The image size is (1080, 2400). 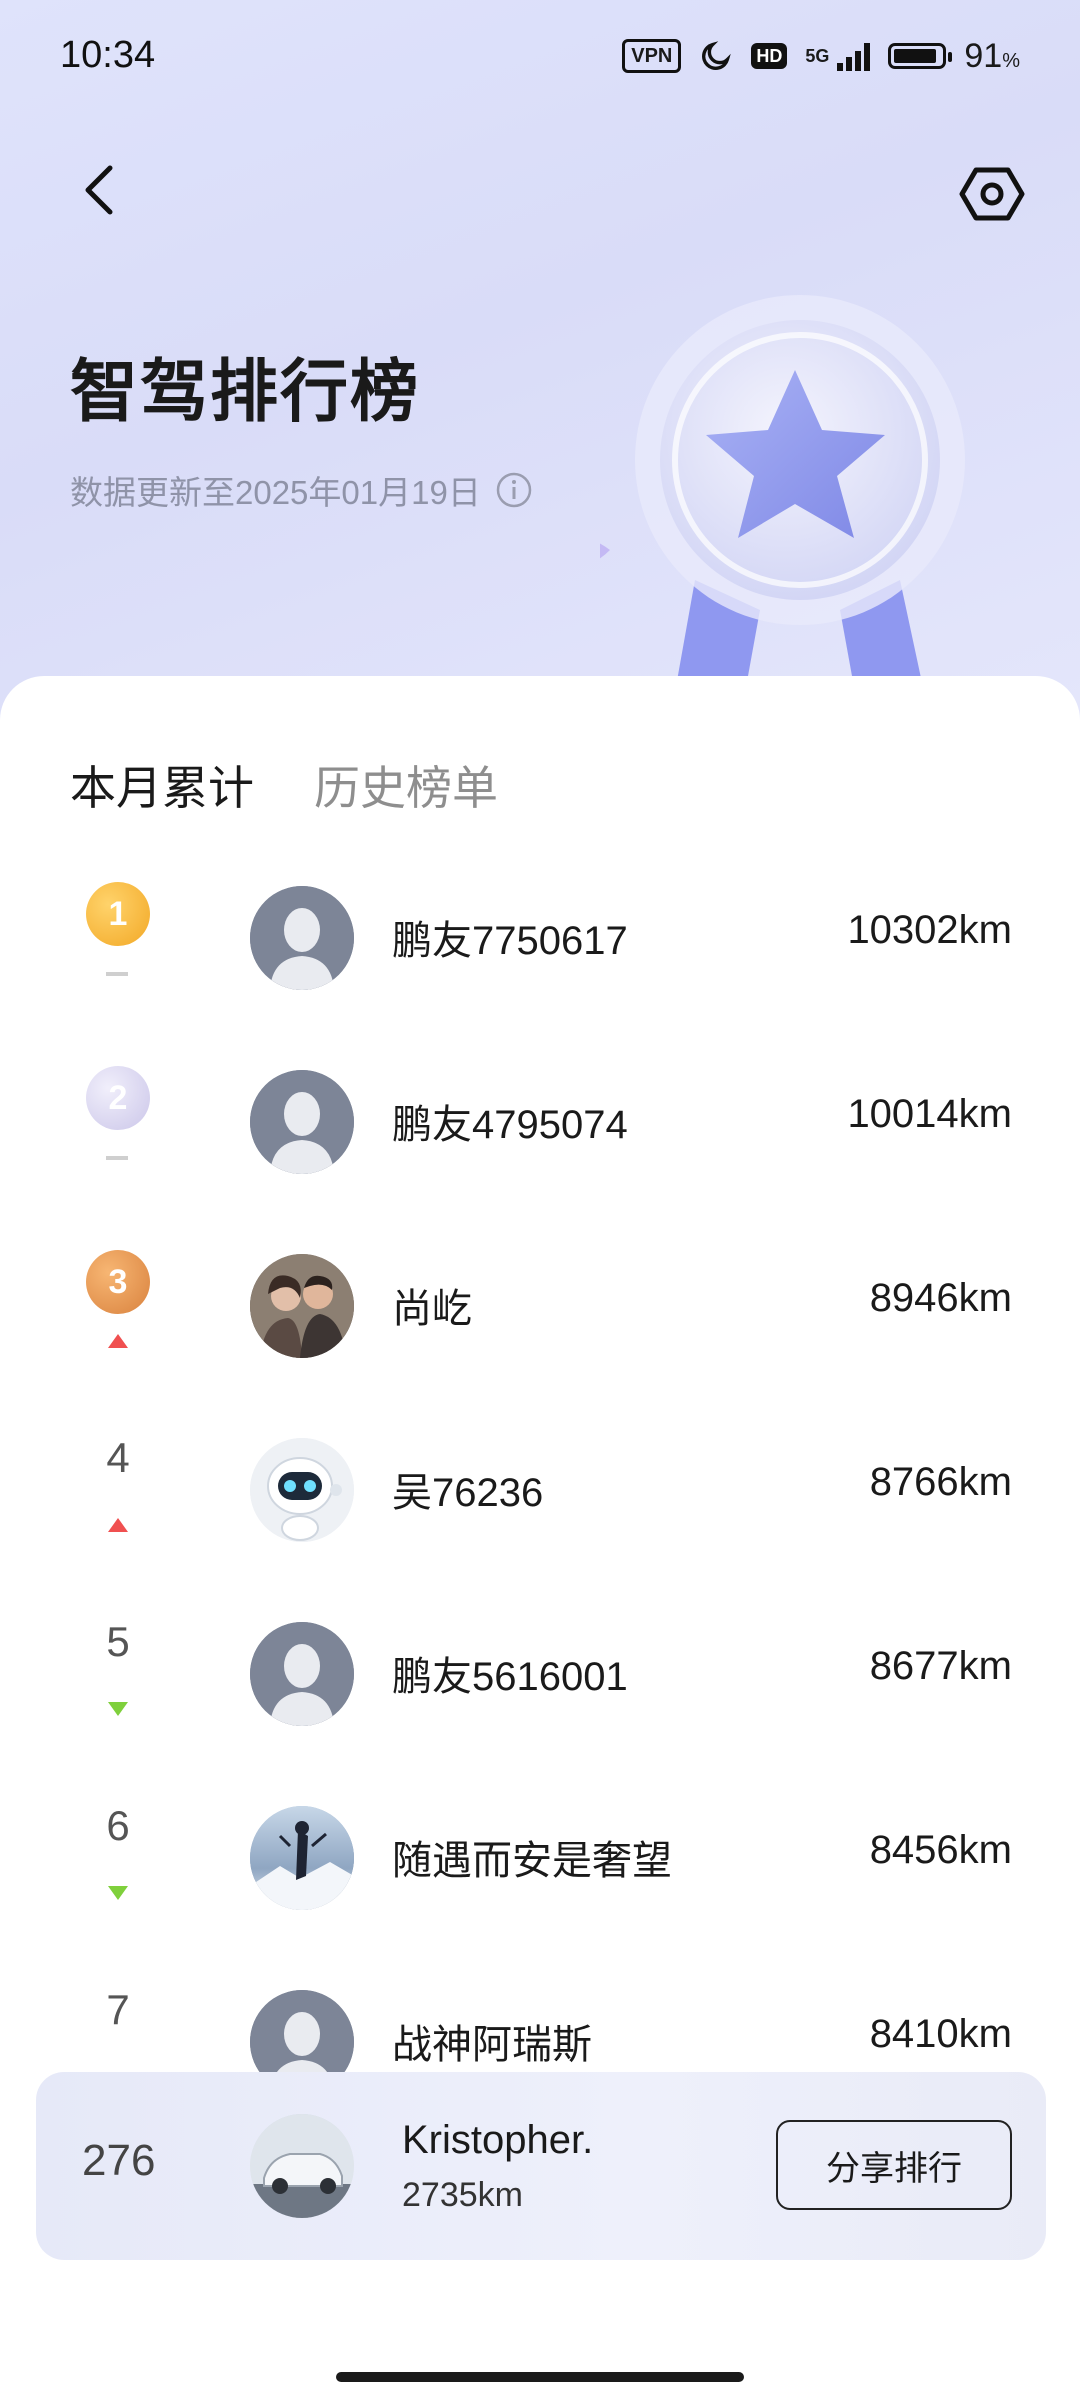 I want to click on rank-cell: 4, so click(x=118, y=1489).